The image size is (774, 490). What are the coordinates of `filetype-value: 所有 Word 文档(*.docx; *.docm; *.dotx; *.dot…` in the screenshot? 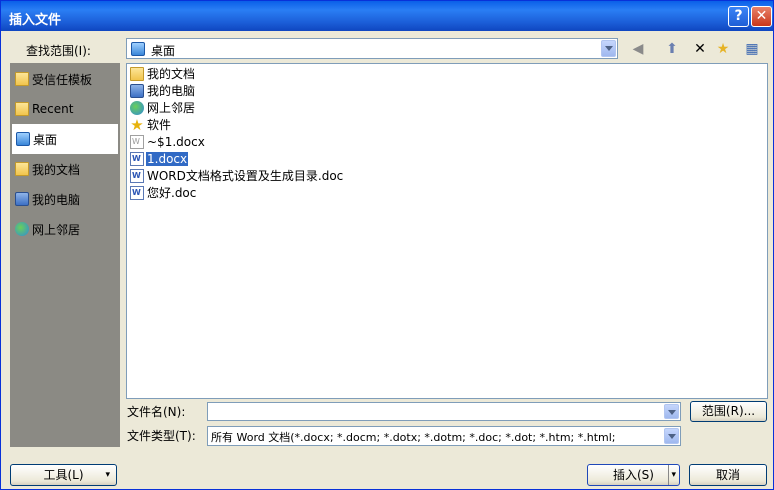 It's located at (413, 437).